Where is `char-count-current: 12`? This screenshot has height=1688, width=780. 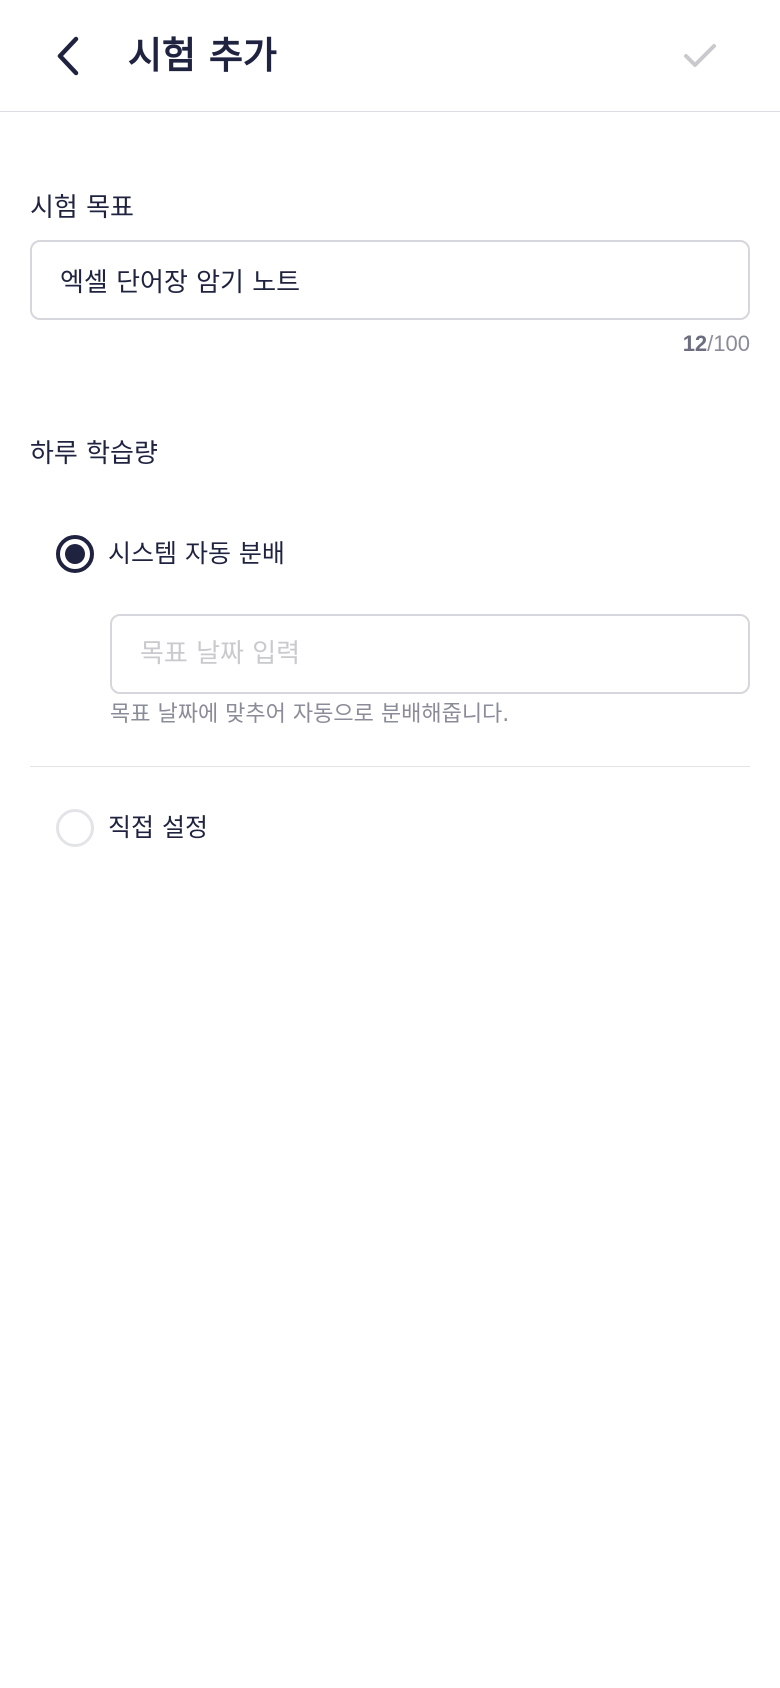
char-count-current: 12 is located at coordinates (695, 343).